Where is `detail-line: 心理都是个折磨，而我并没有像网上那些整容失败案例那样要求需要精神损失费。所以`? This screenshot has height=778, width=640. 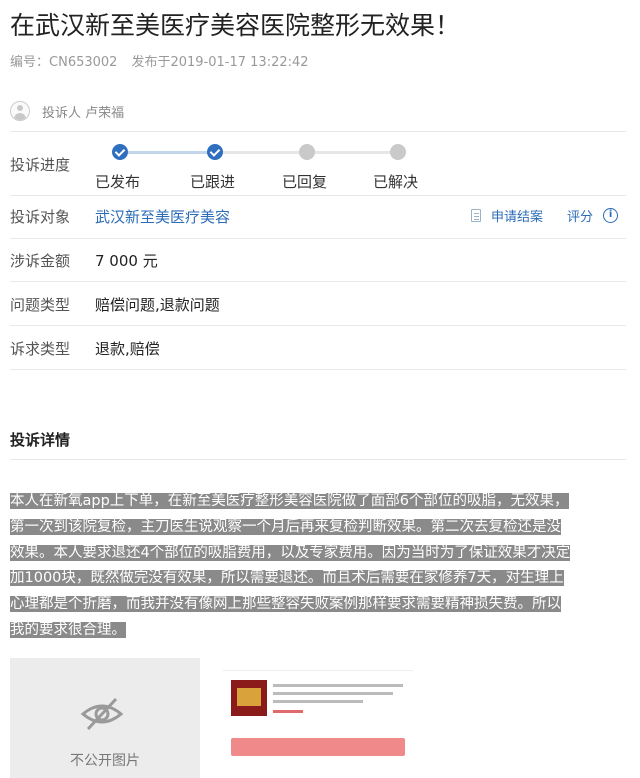
detail-line: 心理都是个折磨，而我并没有像网上那些整容失败案例那样要求需要精神损失费。所以 is located at coordinates (285, 604).